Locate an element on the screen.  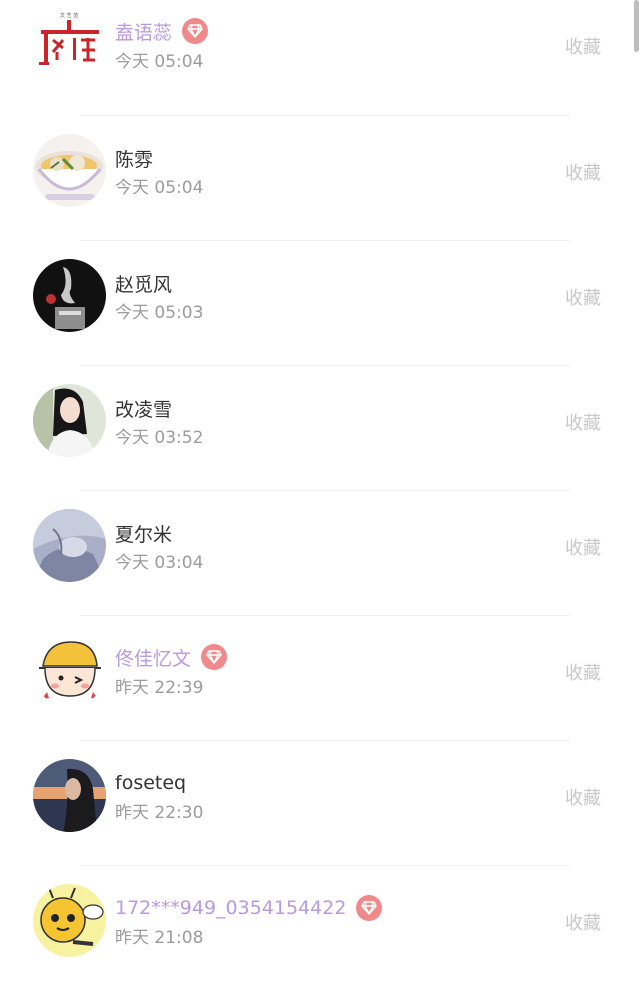
name-line: 夏尔米 is located at coordinates (143, 533).